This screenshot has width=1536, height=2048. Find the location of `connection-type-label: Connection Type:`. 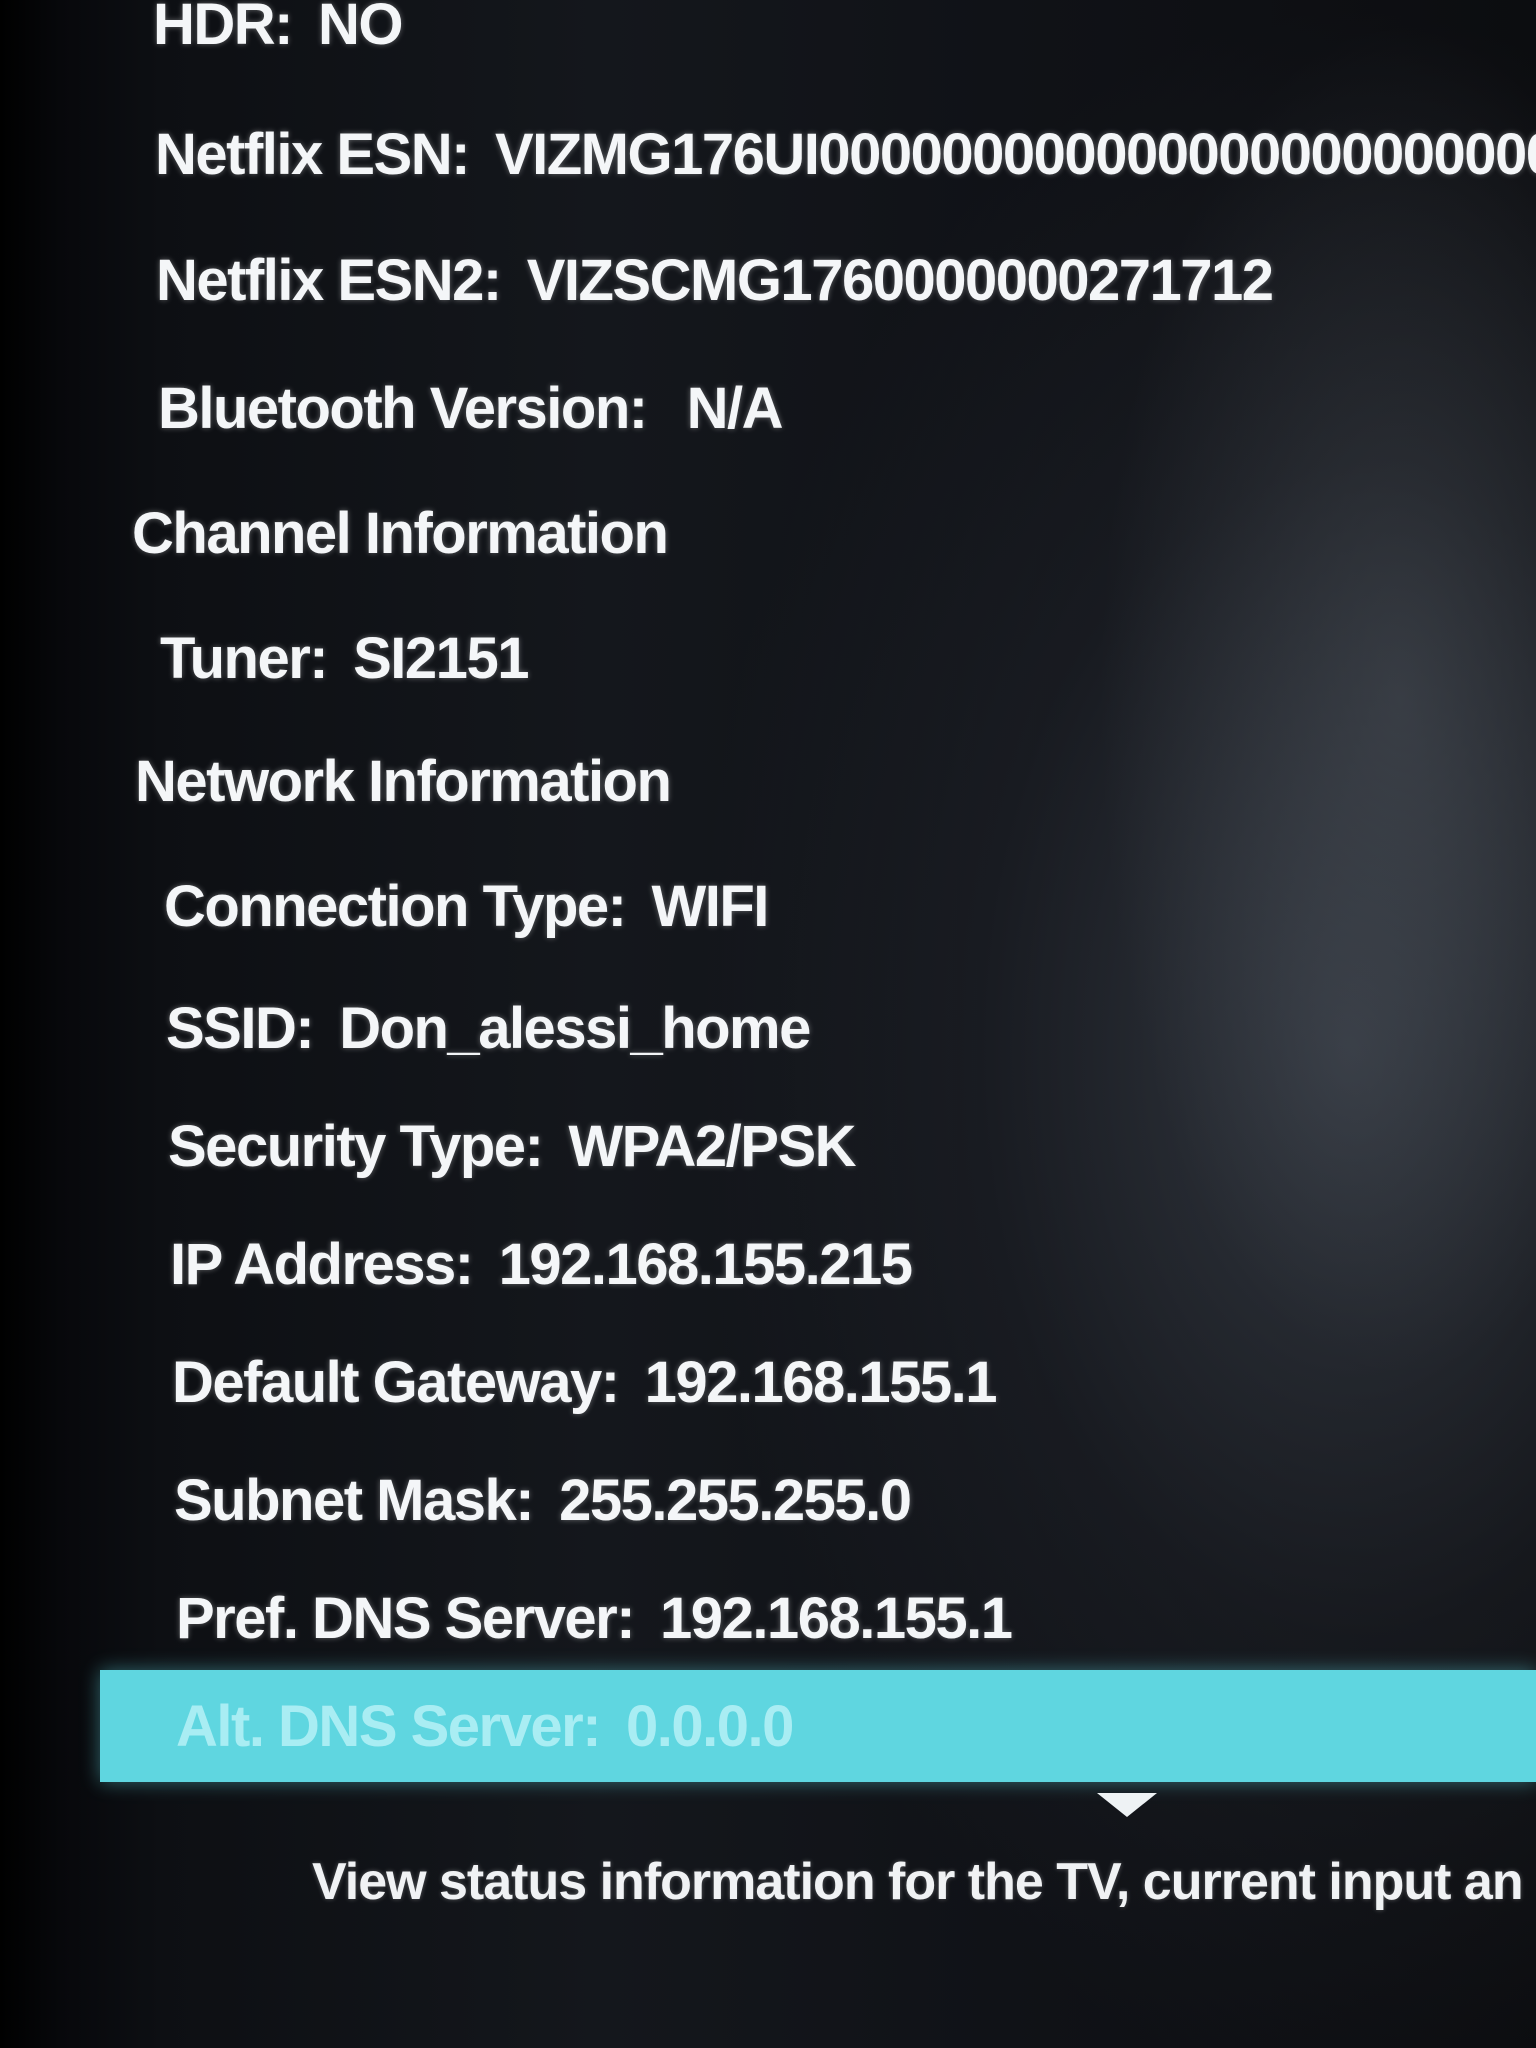

connection-type-label: Connection Type: is located at coordinates (395, 906).